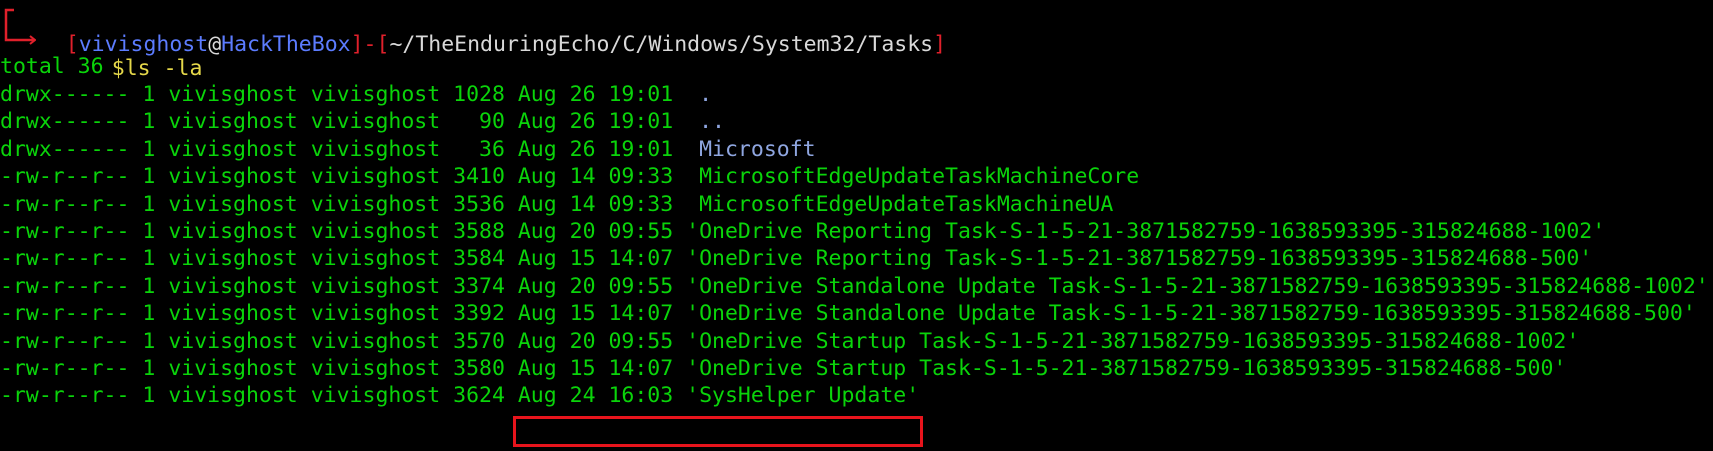  I want to click on file-date: Aug 24 16:03, so click(595, 396).